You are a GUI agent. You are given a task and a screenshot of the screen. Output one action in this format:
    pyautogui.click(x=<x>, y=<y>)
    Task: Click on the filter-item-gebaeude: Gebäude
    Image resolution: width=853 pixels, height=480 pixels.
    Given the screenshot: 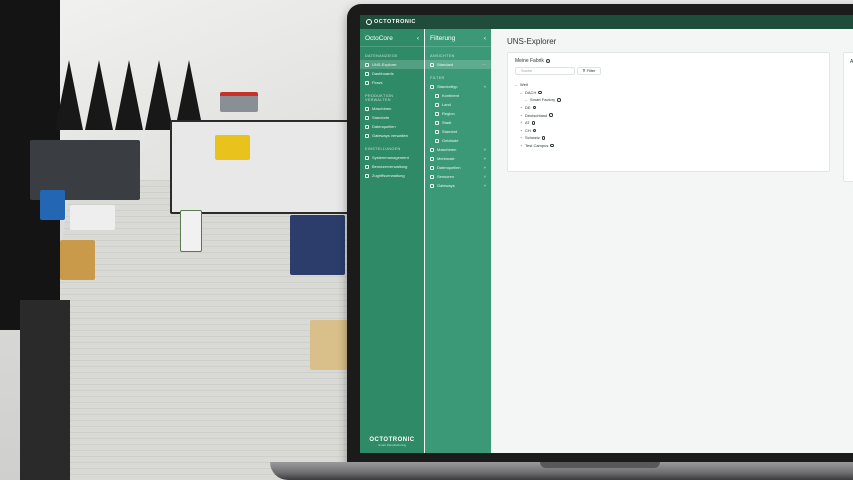 What is the action you would take?
    pyautogui.click(x=458, y=140)
    